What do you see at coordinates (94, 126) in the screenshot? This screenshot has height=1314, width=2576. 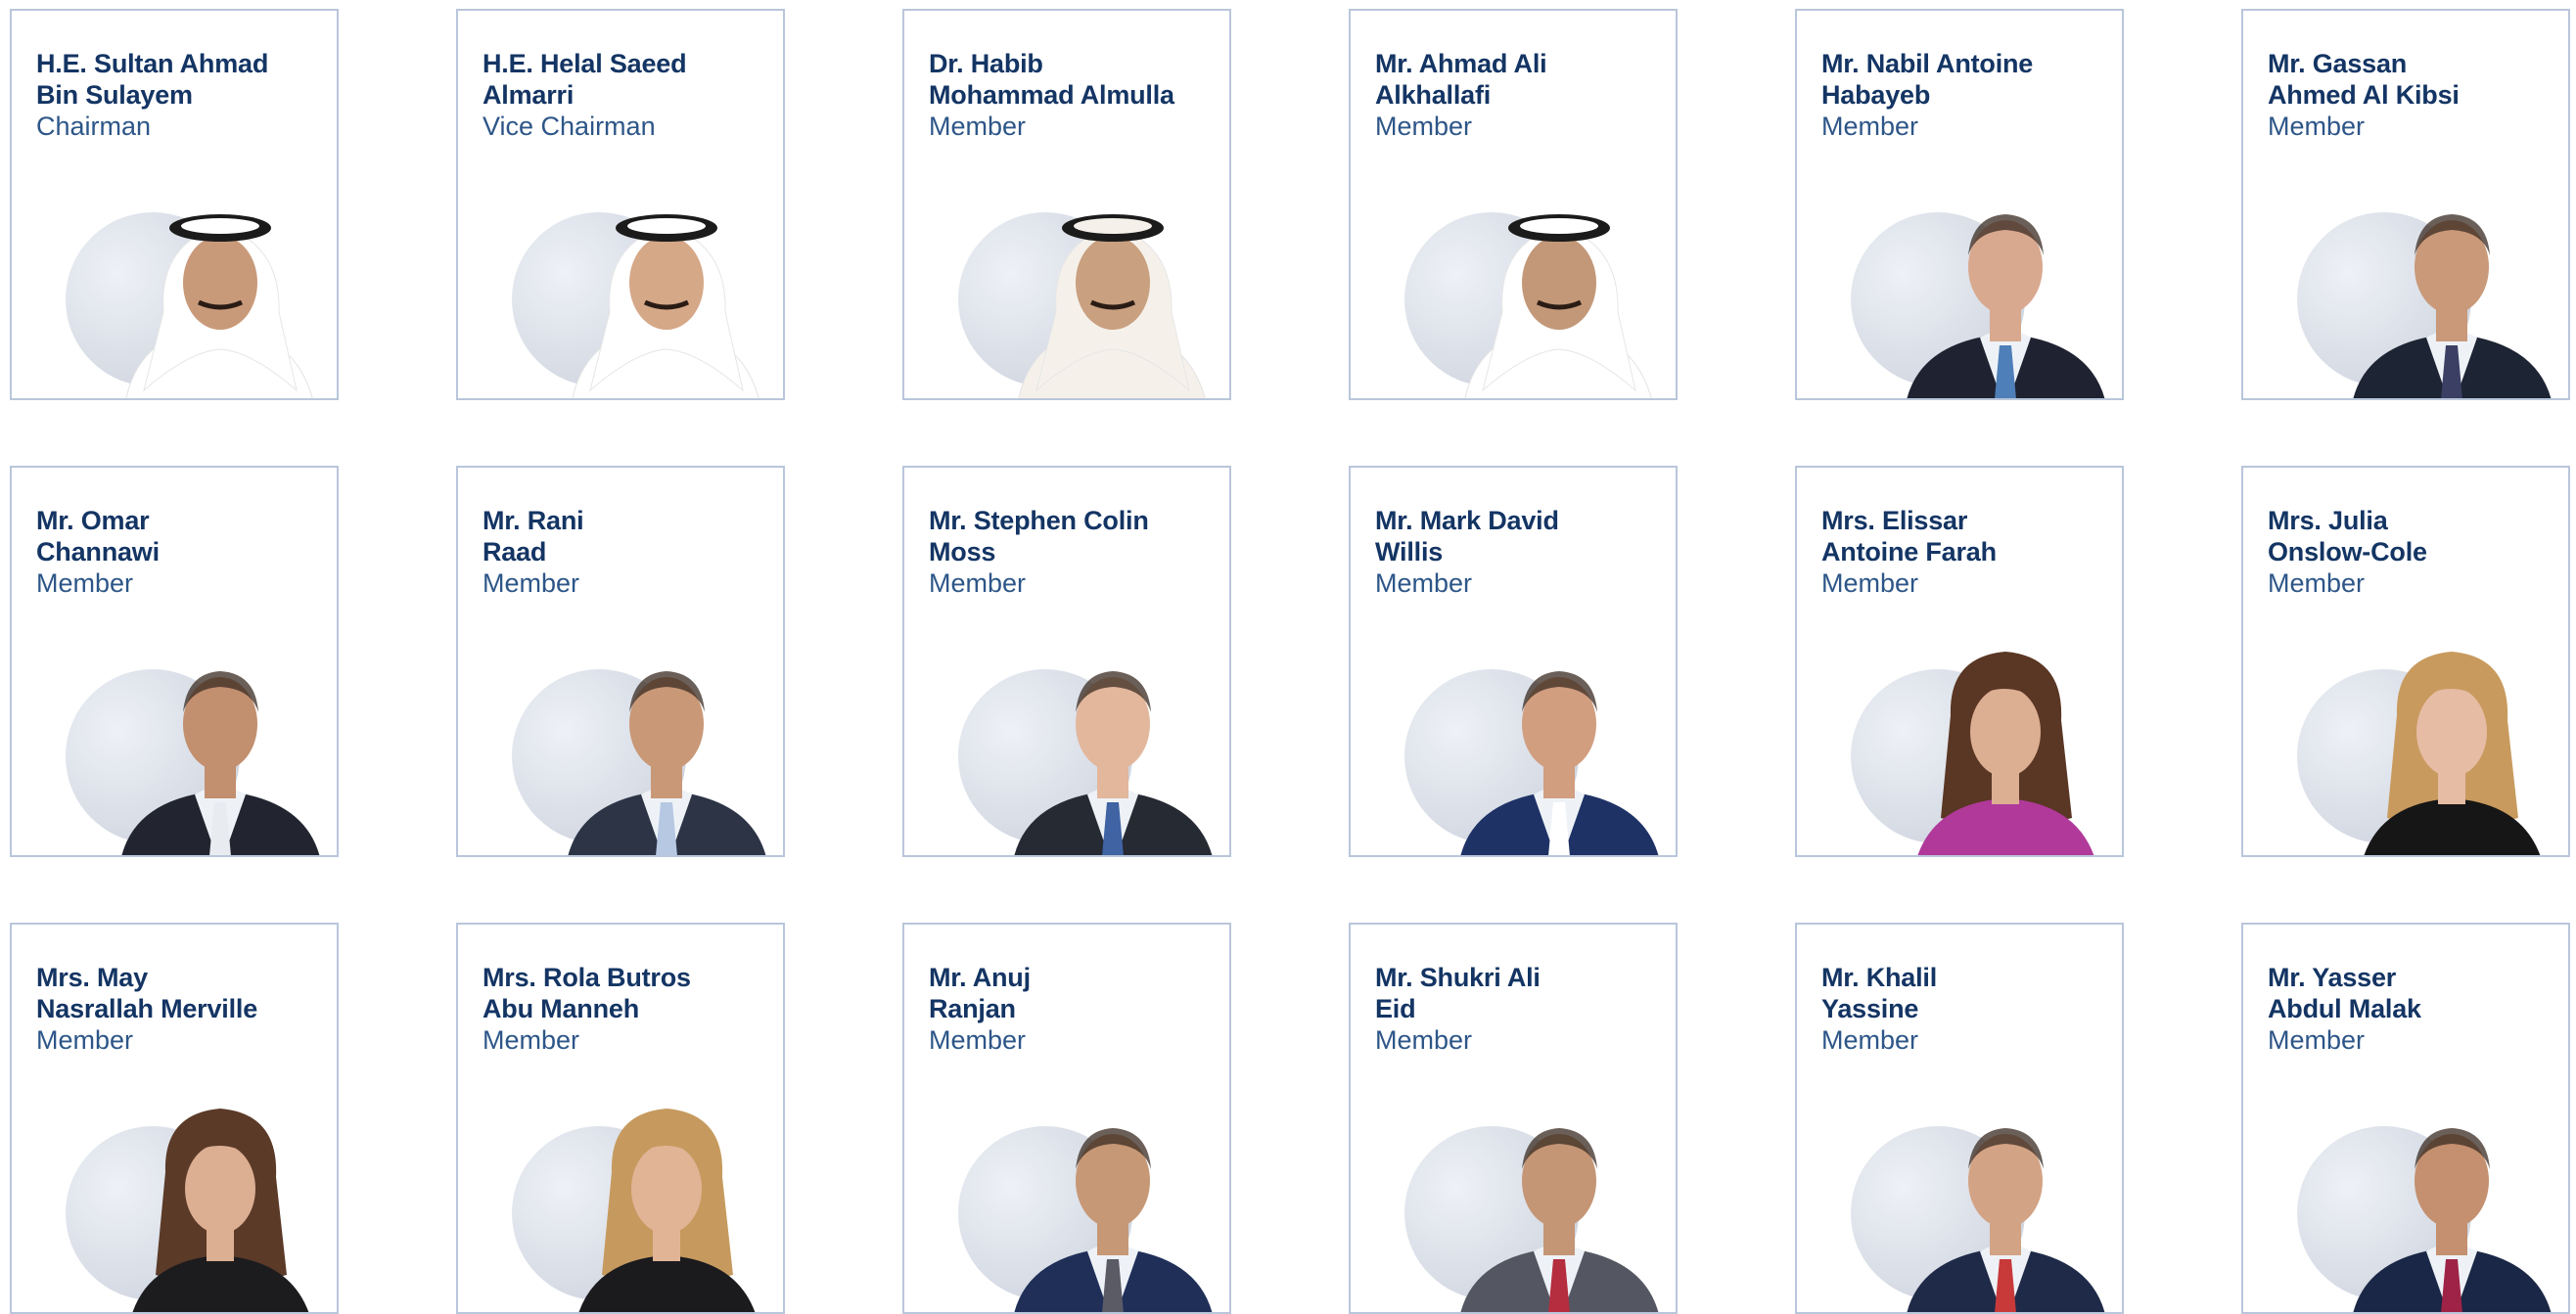 I see `member-role: Chairman` at bounding box center [94, 126].